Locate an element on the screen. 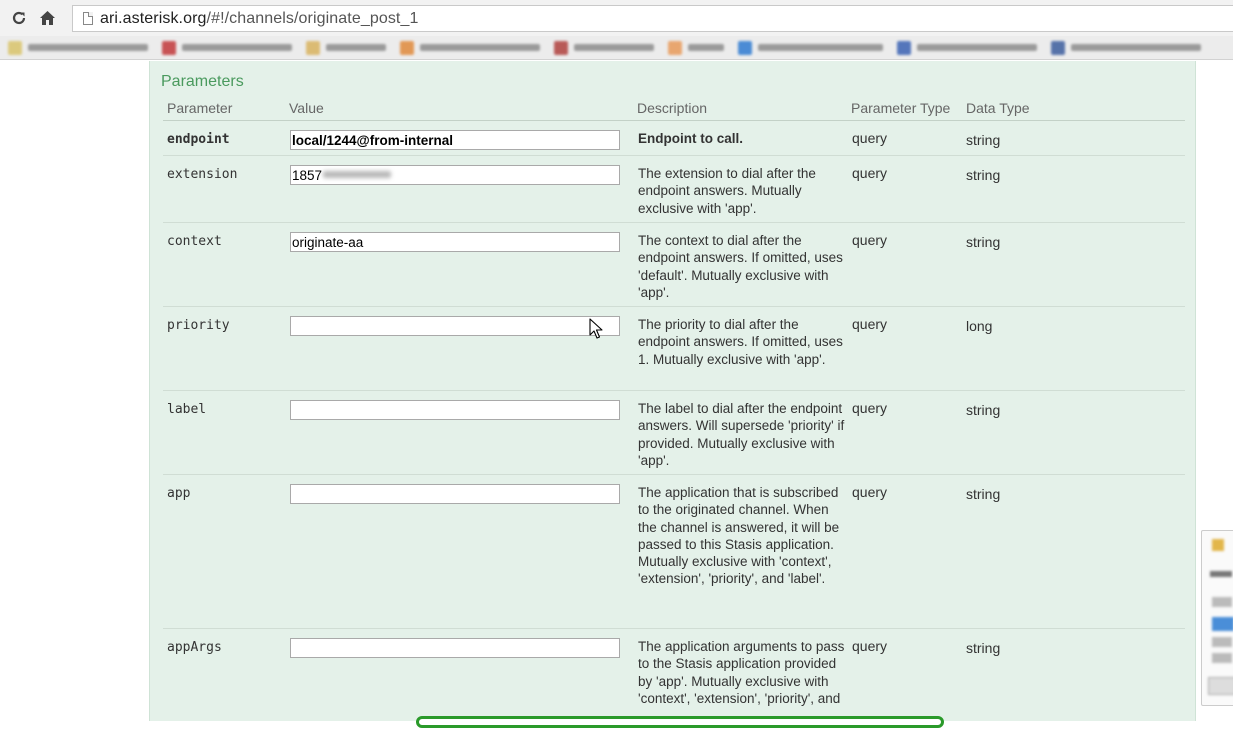 The image size is (1233, 739). url-path: /#!/channels/originate_post_1 is located at coordinates (312, 18).